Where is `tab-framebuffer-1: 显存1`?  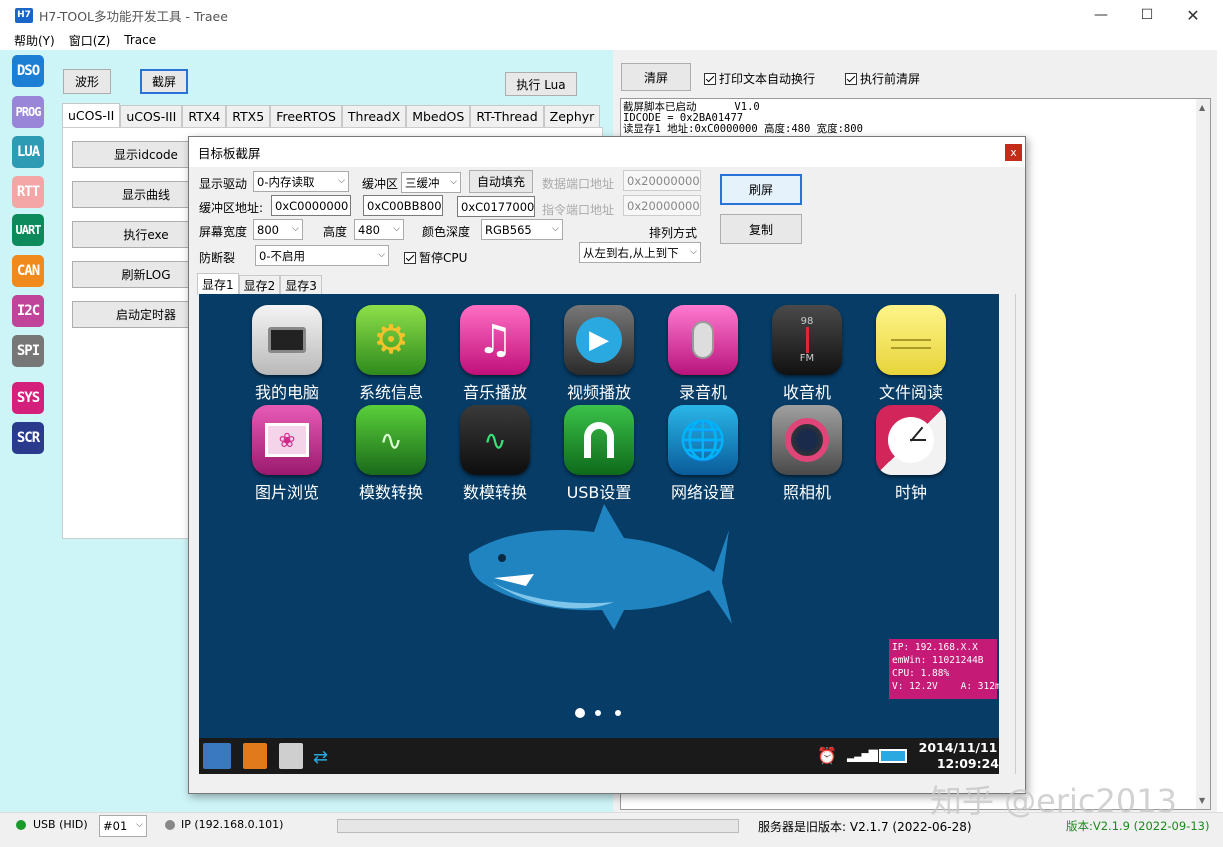
tab-framebuffer-1: 显存1 is located at coordinates (218, 284).